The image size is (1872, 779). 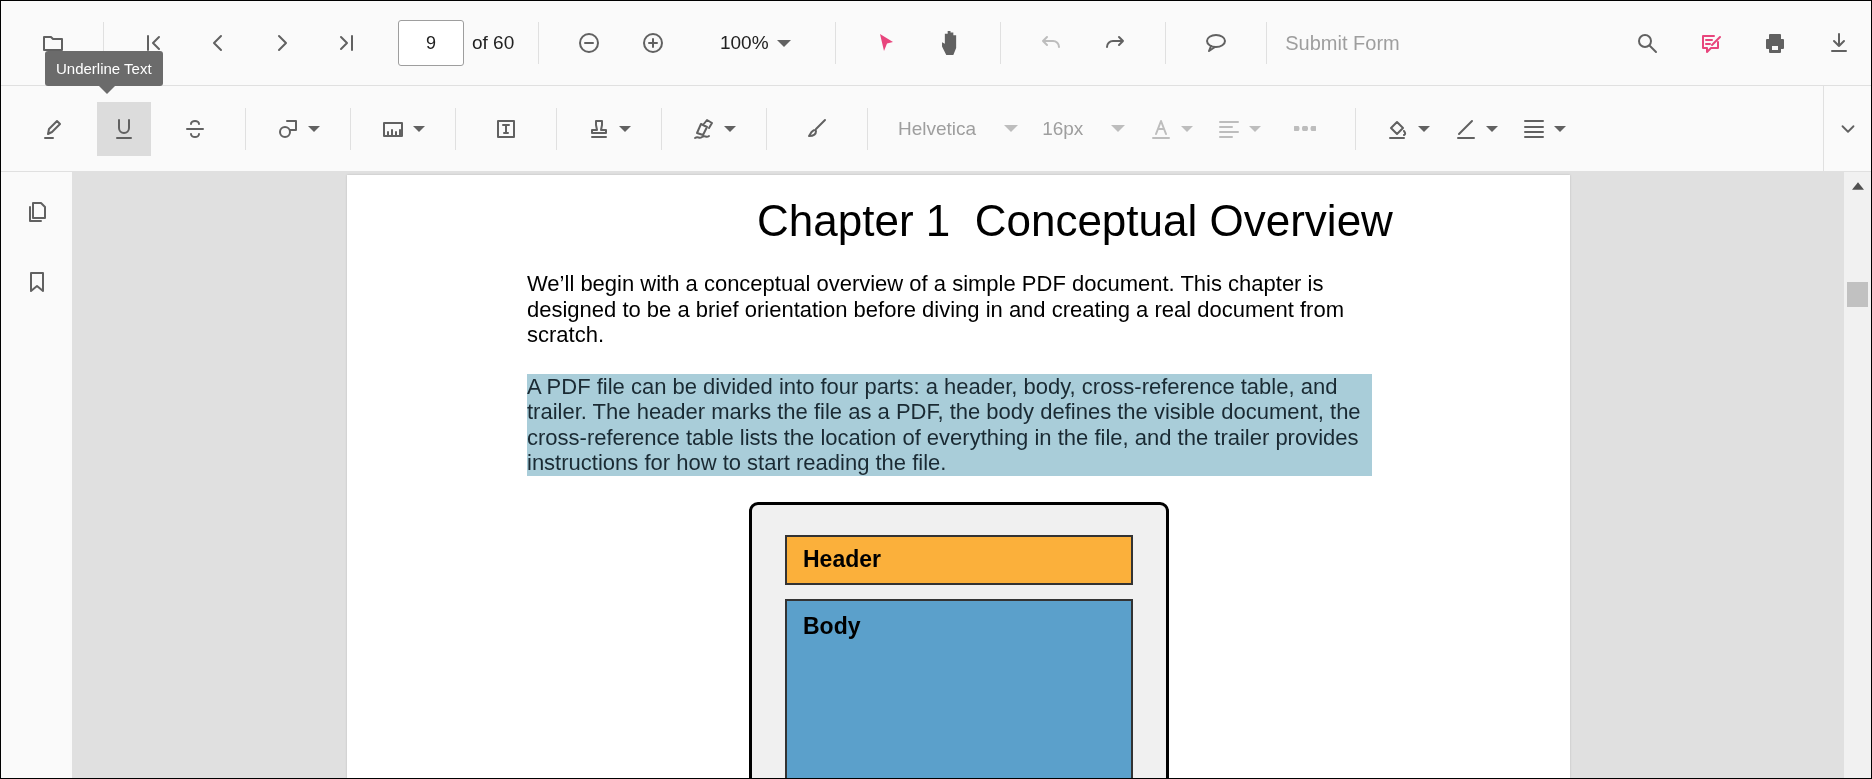 I want to click on figure-section: Body, so click(x=959, y=688).